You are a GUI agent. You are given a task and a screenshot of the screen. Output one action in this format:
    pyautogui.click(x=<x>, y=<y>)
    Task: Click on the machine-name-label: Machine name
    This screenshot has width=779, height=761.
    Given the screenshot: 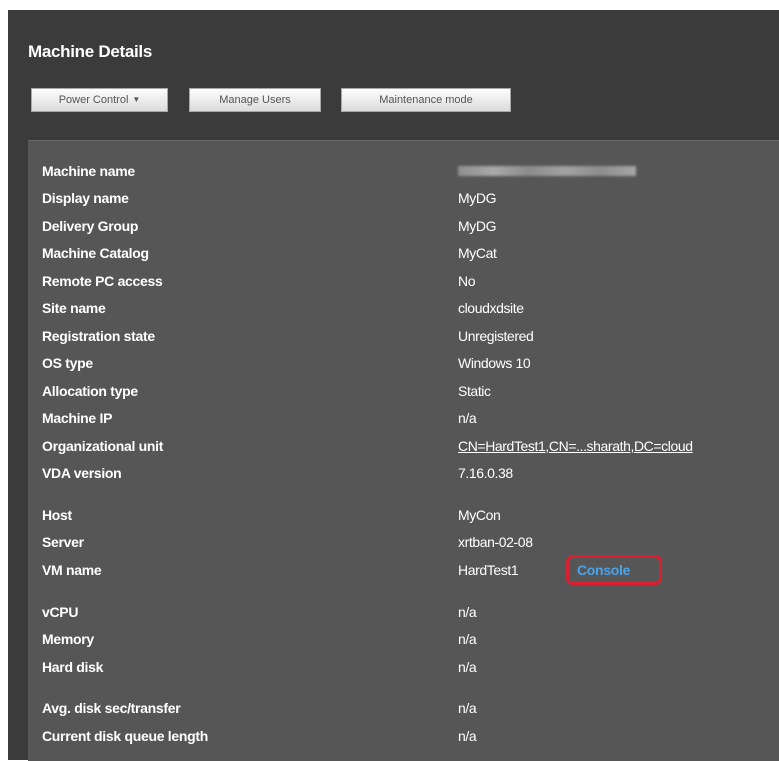 What is the action you would take?
    pyautogui.click(x=88, y=171)
    